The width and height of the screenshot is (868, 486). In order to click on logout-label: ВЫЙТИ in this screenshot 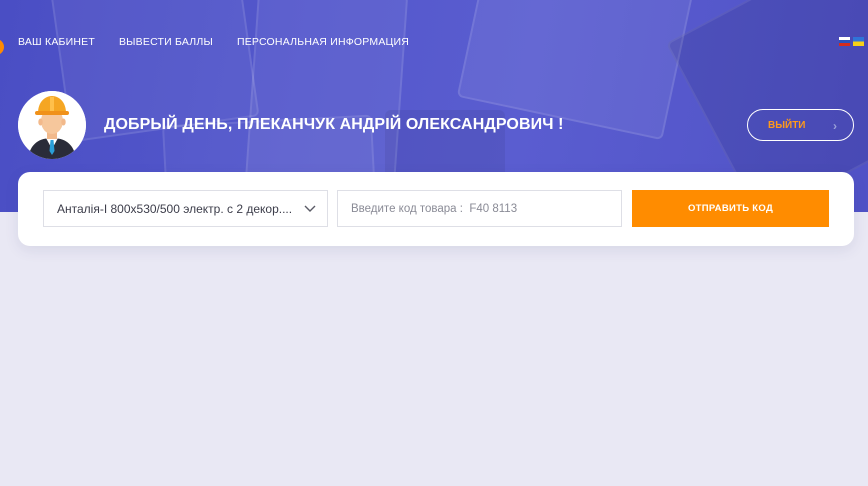, I will do `click(787, 125)`.